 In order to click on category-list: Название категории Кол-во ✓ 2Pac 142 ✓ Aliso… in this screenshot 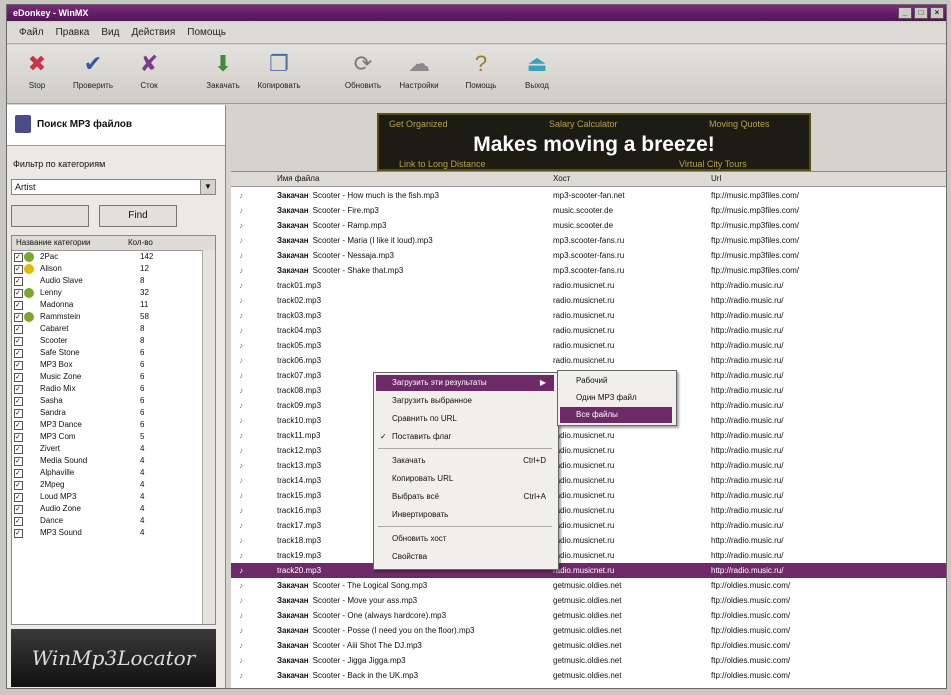, I will do `click(113, 430)`.